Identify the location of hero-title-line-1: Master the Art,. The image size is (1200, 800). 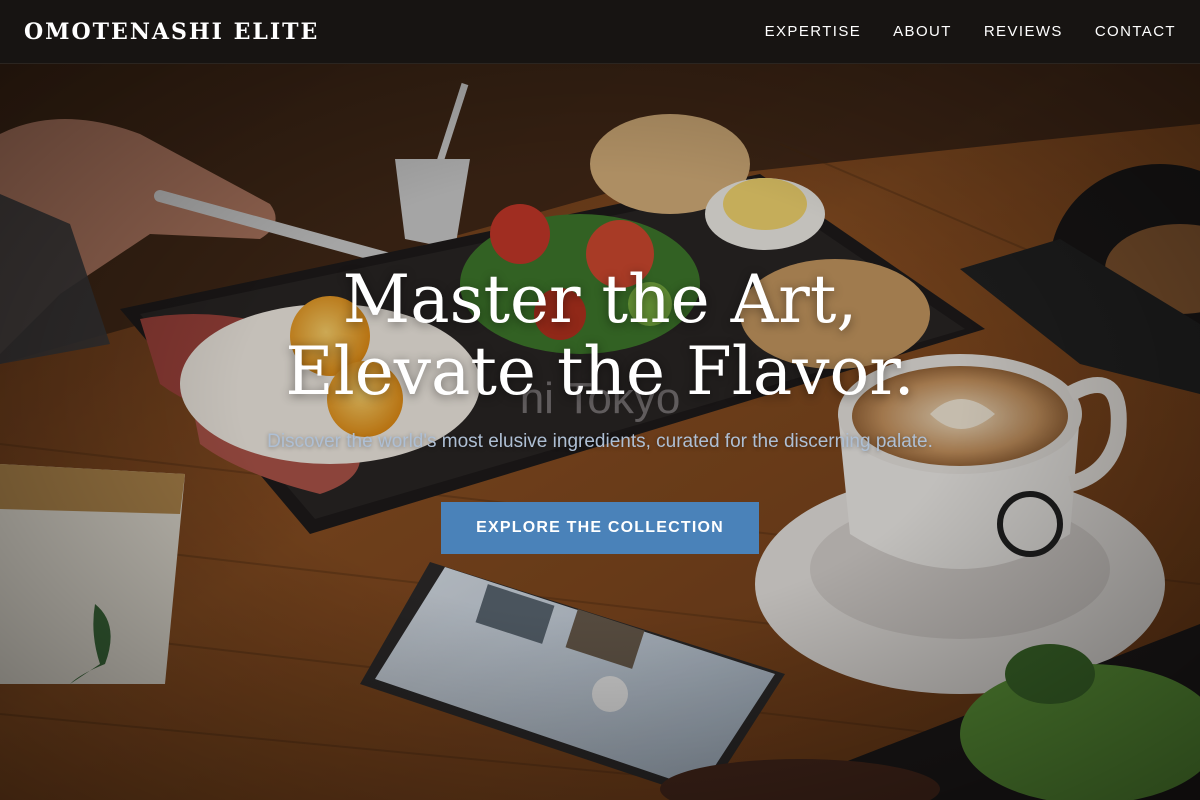
(600, 299).